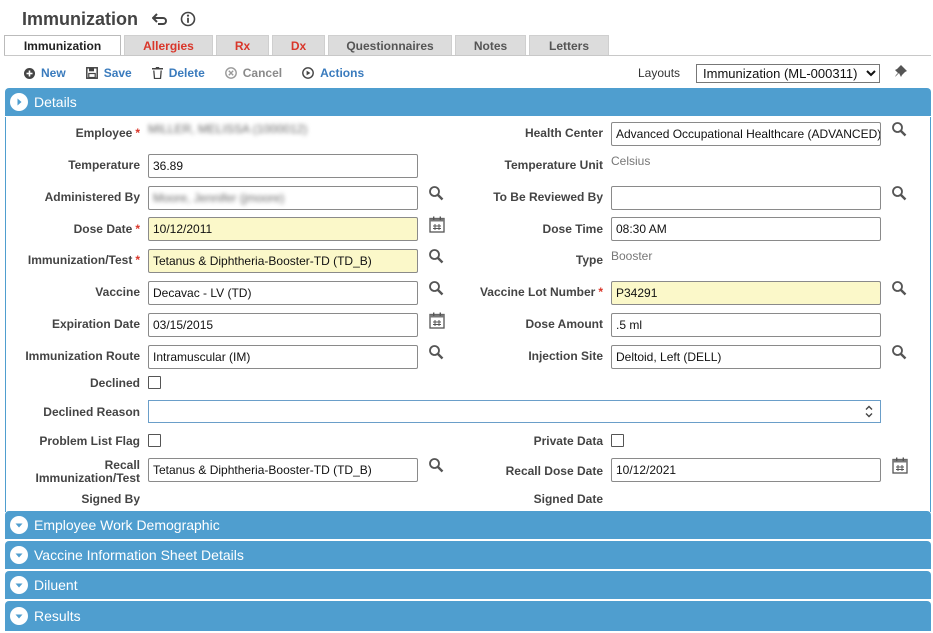  Describe the element at coordinates (242, 45) in the screenshot. I see `tab-rx: Rx` at that location.